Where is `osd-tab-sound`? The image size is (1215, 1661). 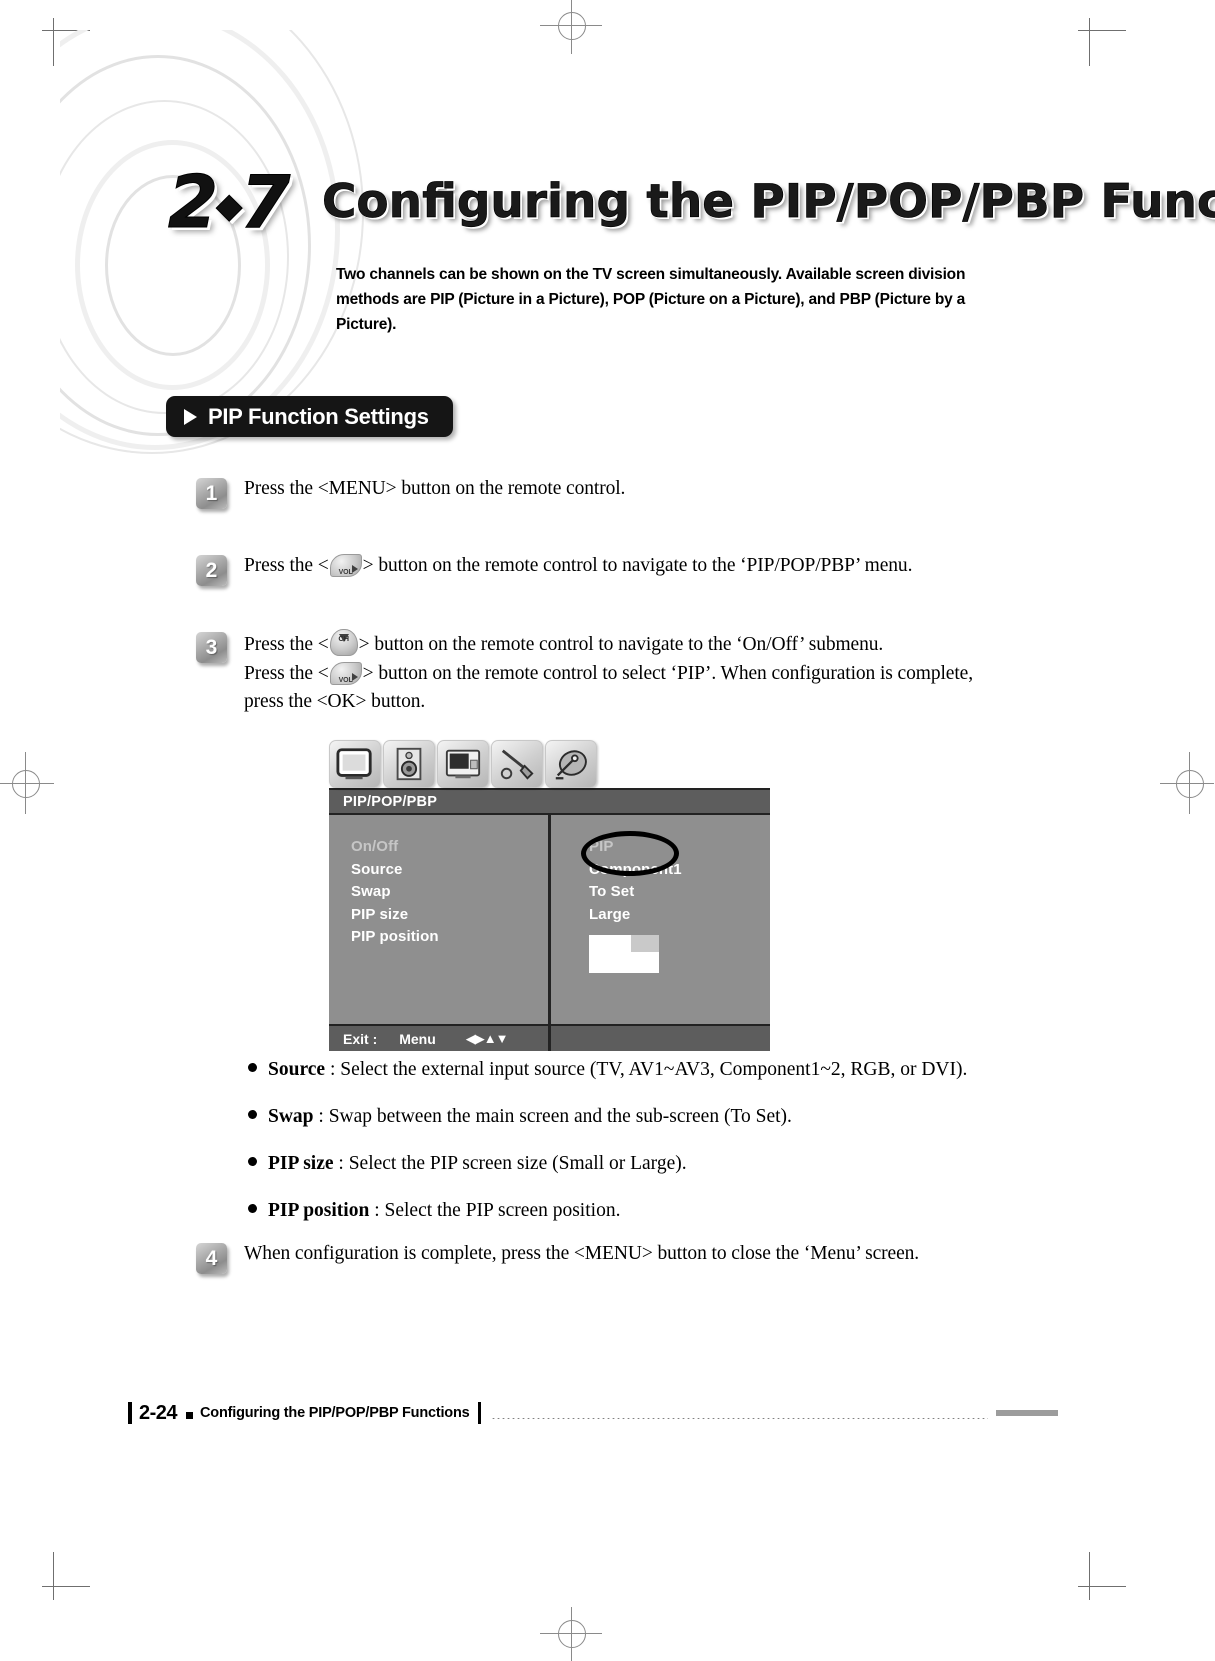
osd-tab-sound is located at coordinates (409, 764).